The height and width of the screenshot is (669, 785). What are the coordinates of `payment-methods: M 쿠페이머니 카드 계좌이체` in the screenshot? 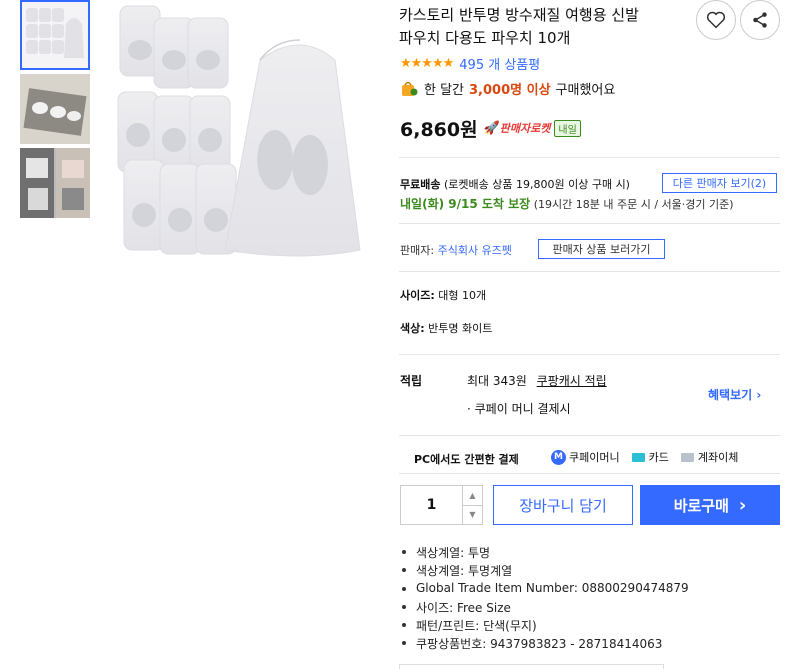 It's located at (644, 457).